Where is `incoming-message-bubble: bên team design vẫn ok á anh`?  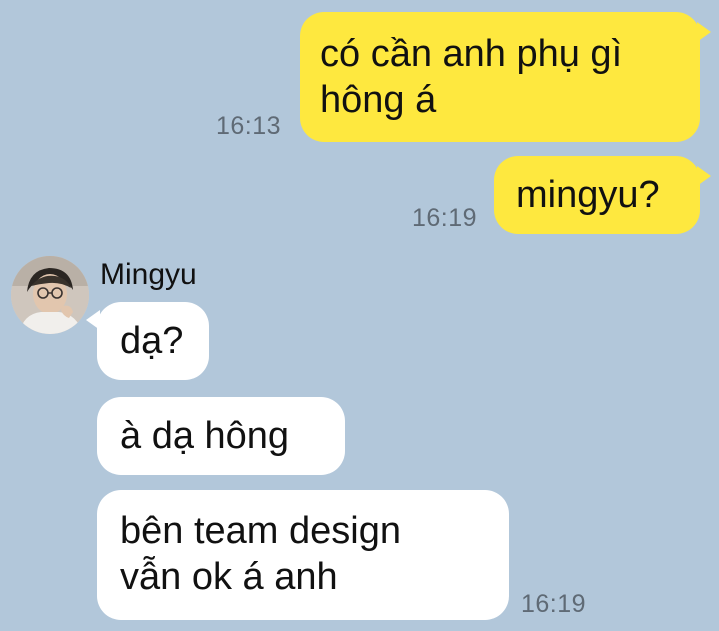 incoming-message-bubble: bên team design vẫn ok á anh is located at coordinates (303, 555).